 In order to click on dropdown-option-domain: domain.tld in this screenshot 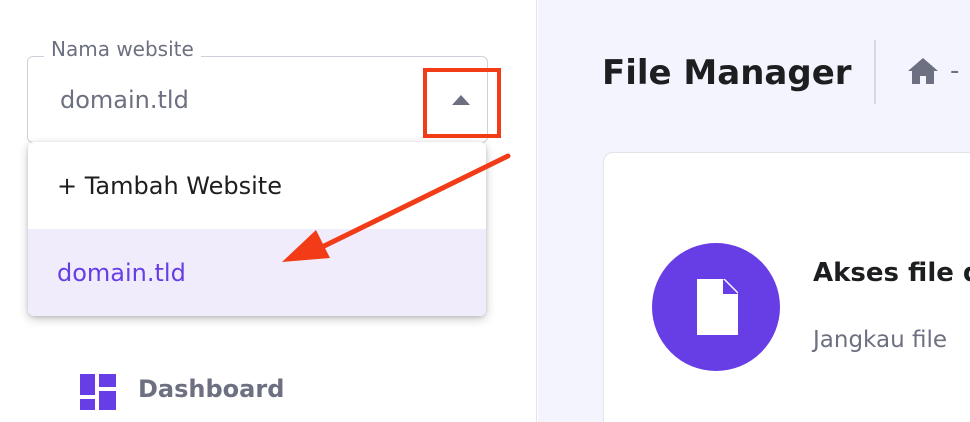, I will do `click(257, 272)`.